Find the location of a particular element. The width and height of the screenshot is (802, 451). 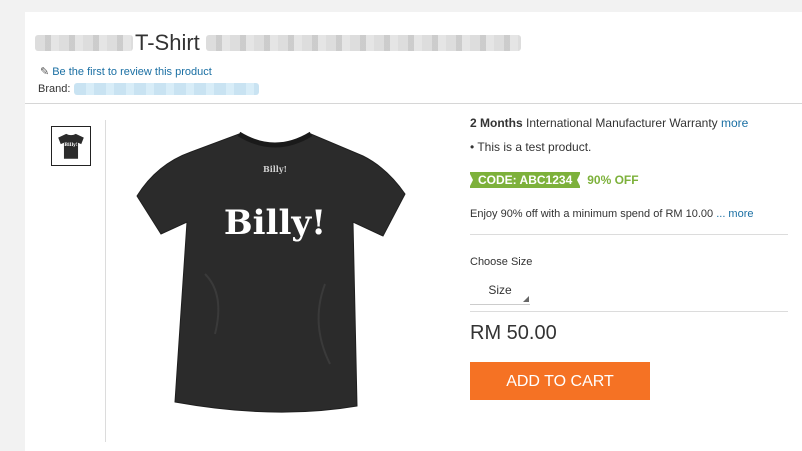

voucher-code-badge: CODE: ABC1234 is located at coordinates (525, 180).